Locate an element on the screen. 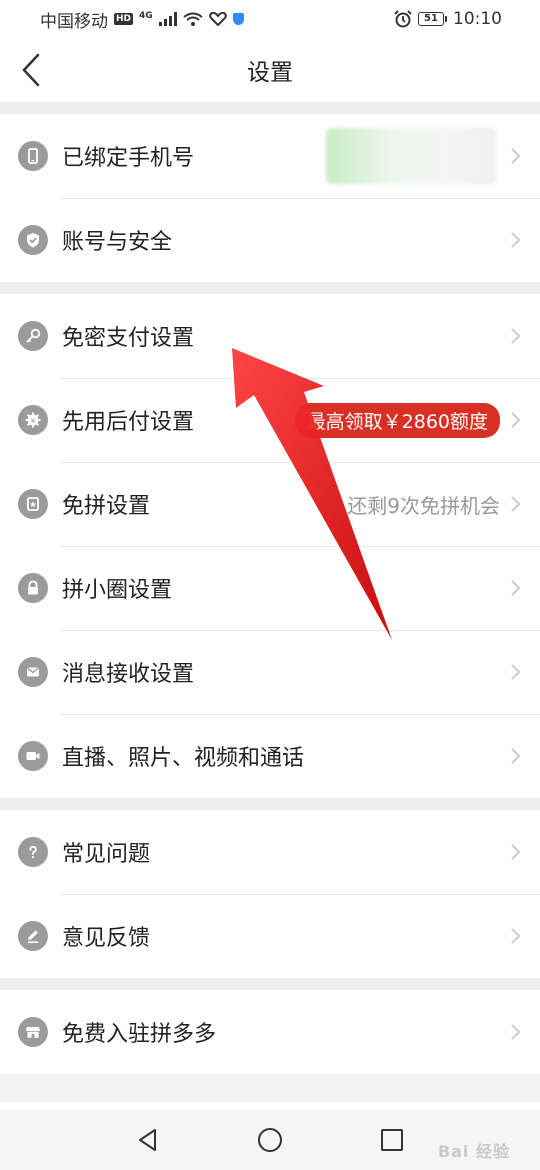 The height and width of the screenshot is (1170, 540). wifi-icon is located at coordinates (193, 19).